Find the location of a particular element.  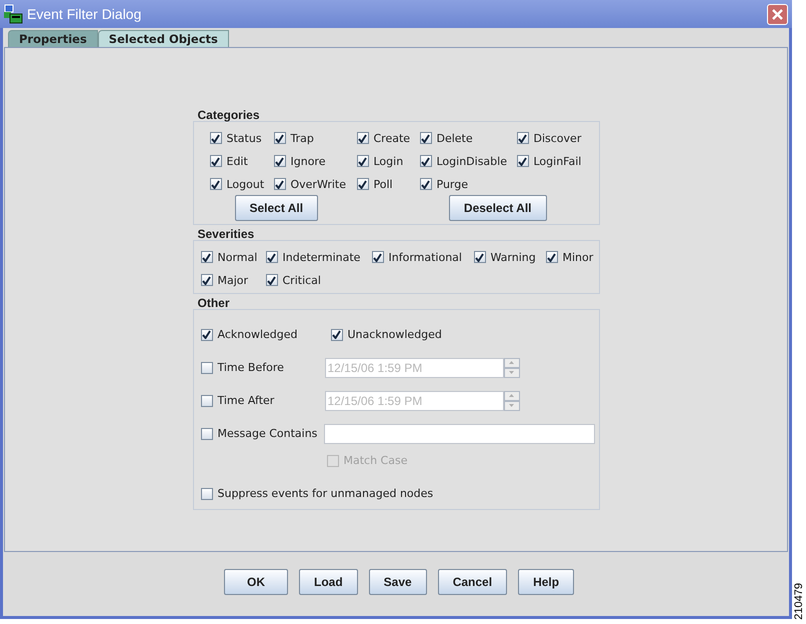

checkbox: OverWrite is located at coordinates (315, 184).